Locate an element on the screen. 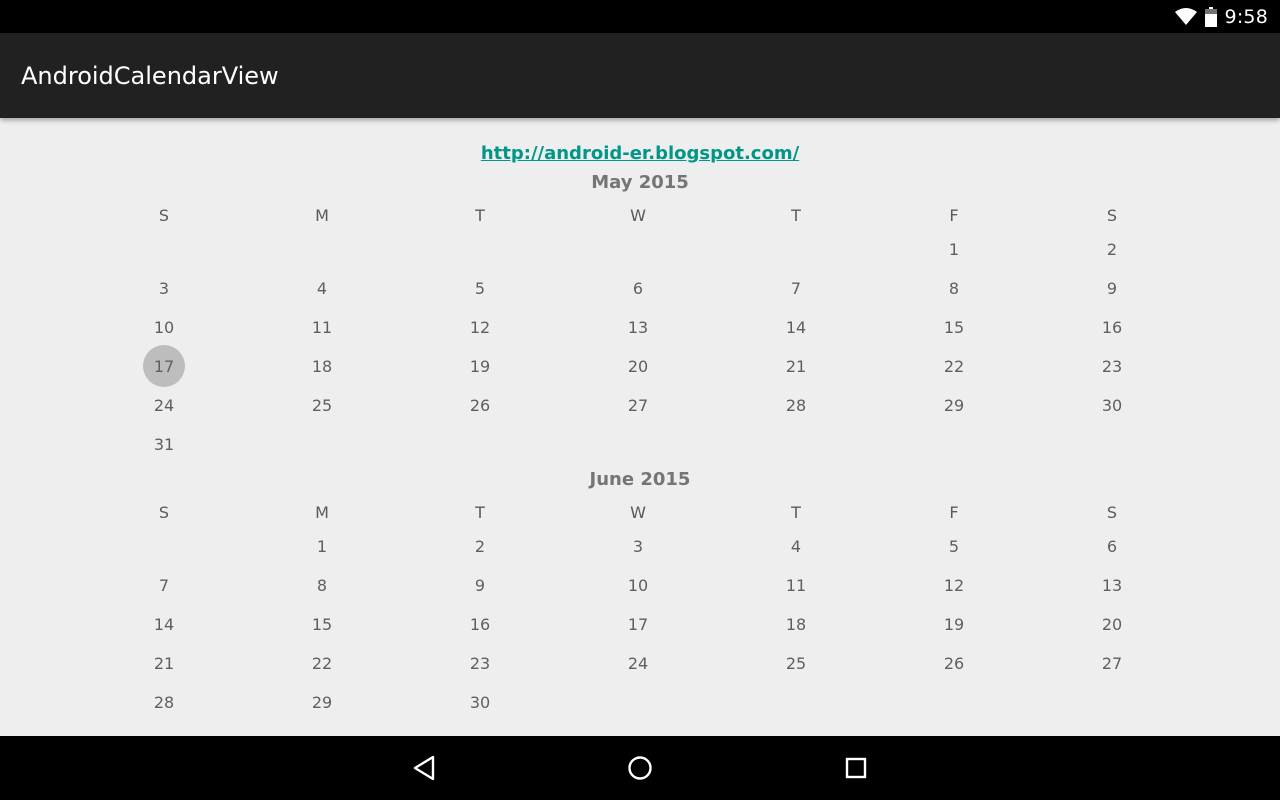 This screenshot has height=800, width=1280. day-number: 25 is located at coordinates (322, 405).